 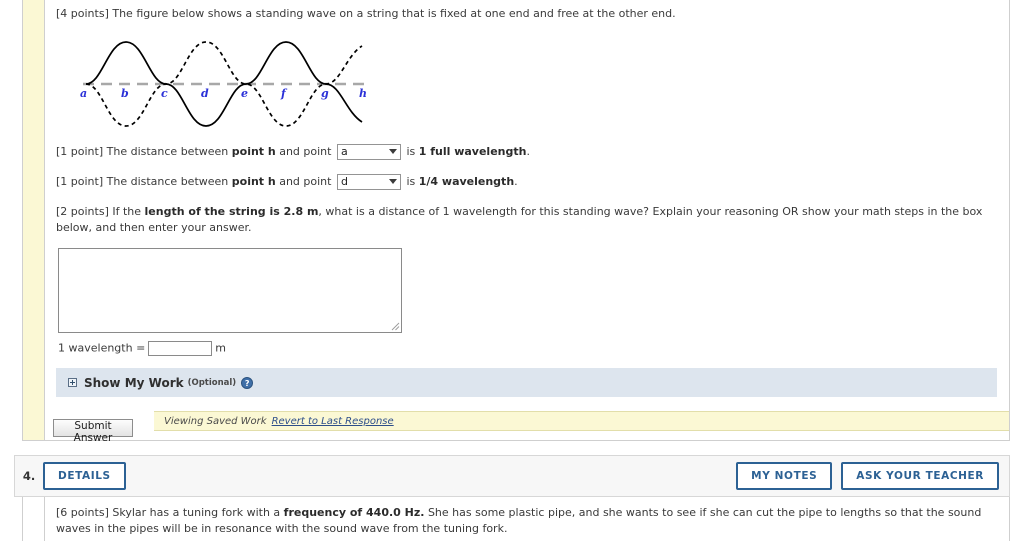 What do you see at coordinates (305, 151) in the screenshot?
I see `sub1-mid: and point` at bounding box center [305, 151].